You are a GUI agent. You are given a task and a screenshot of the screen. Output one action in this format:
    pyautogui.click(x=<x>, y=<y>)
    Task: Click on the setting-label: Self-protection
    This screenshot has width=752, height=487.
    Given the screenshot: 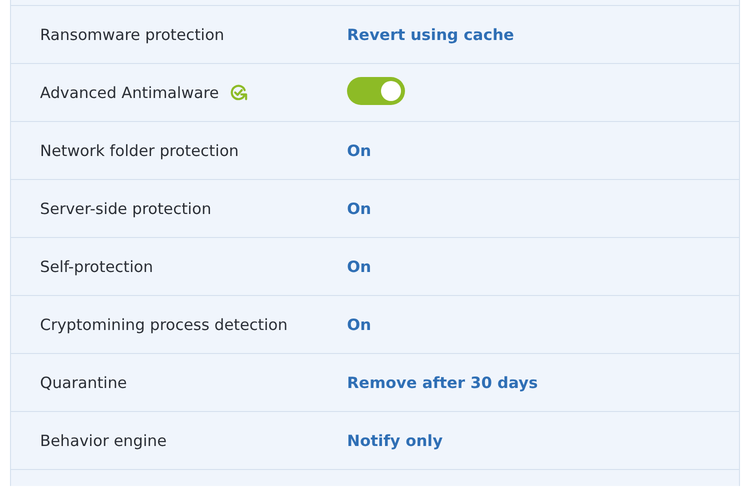 What is the action you would take?
    pyautogui.click(x=97, y=267)
    